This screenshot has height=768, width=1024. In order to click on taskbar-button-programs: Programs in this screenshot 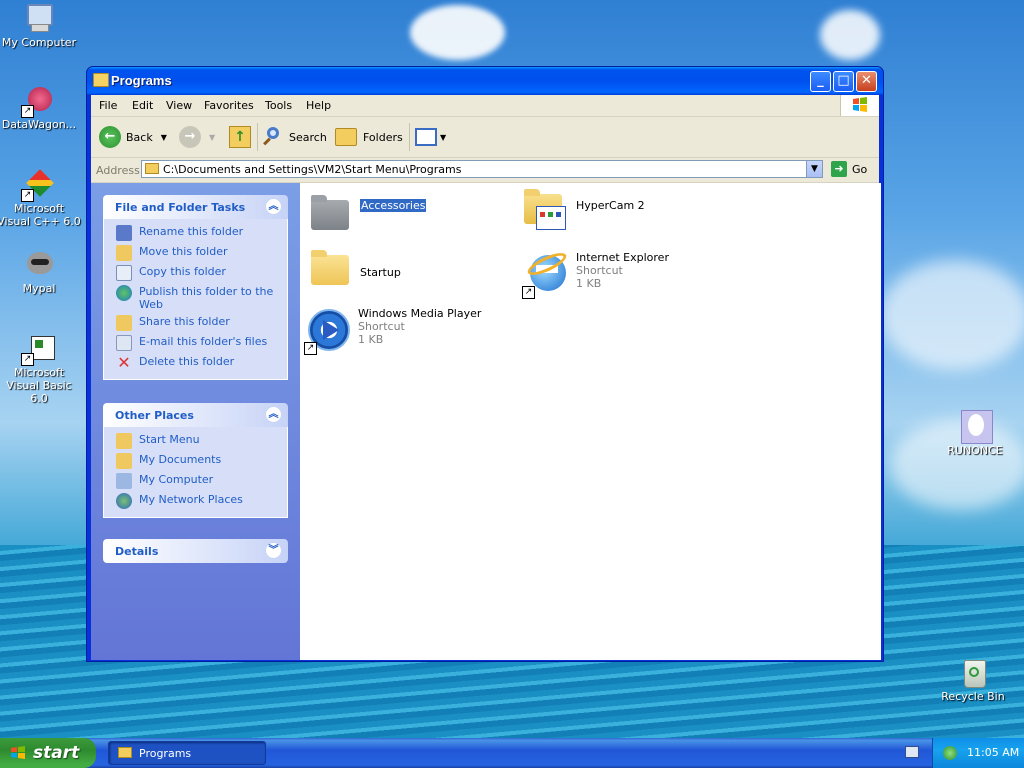, I will do `click(187, 753)`.